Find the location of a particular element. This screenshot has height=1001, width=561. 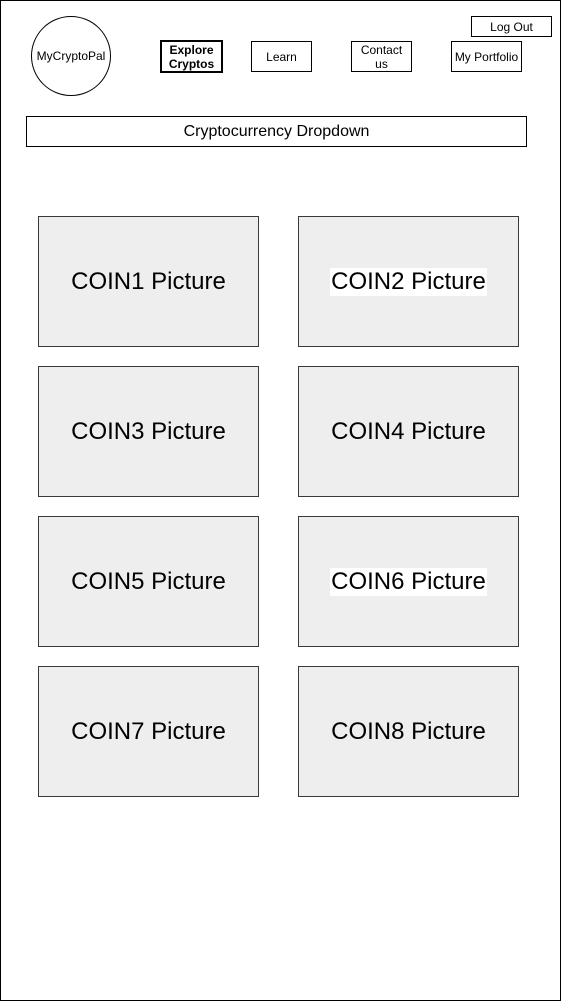

coin-tile-3: COIN3 Picture is located at coordinates (148, 431).